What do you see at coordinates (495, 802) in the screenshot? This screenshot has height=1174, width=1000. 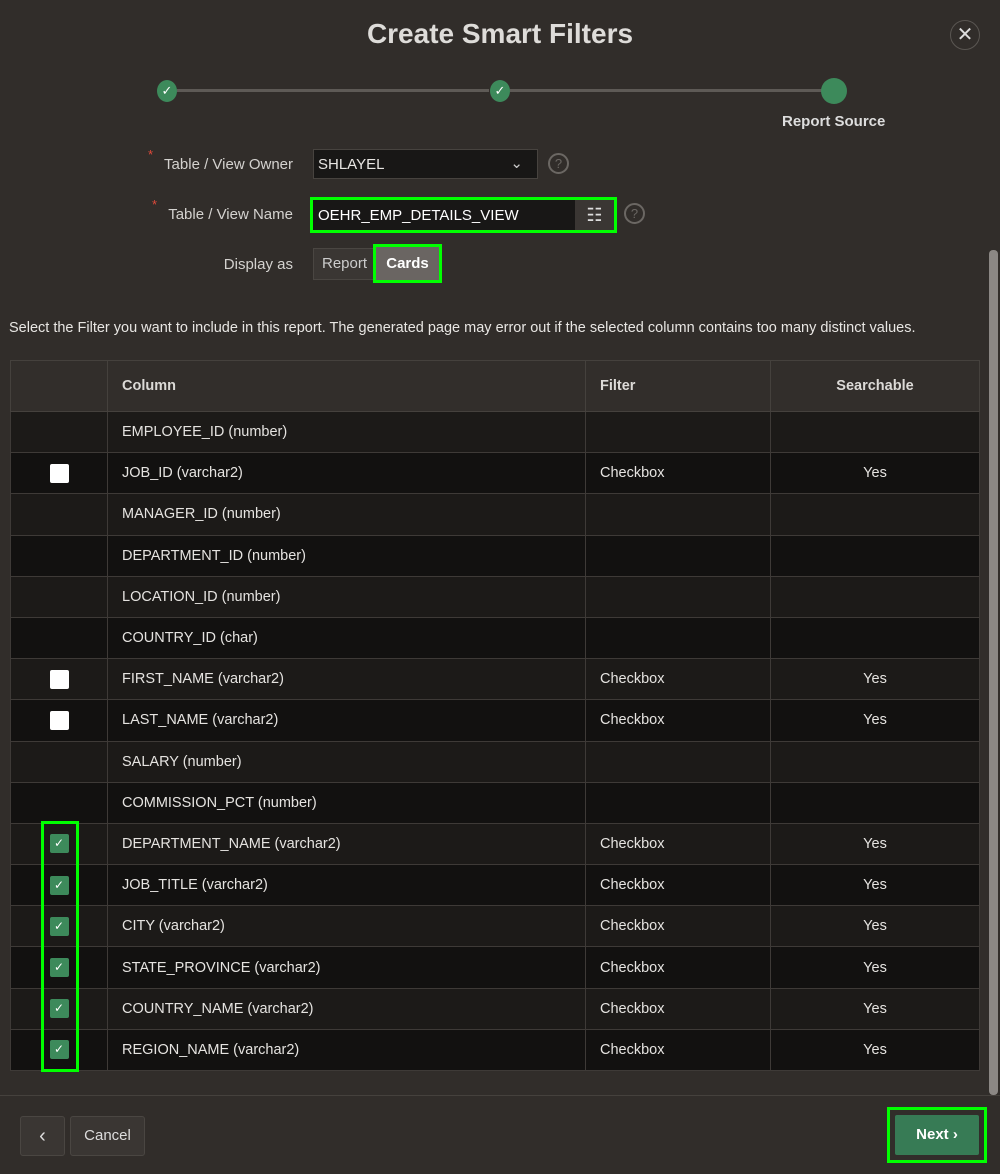 I see `table-row: COMMISSION_PCT (number)` at bounding box center [495, 802].